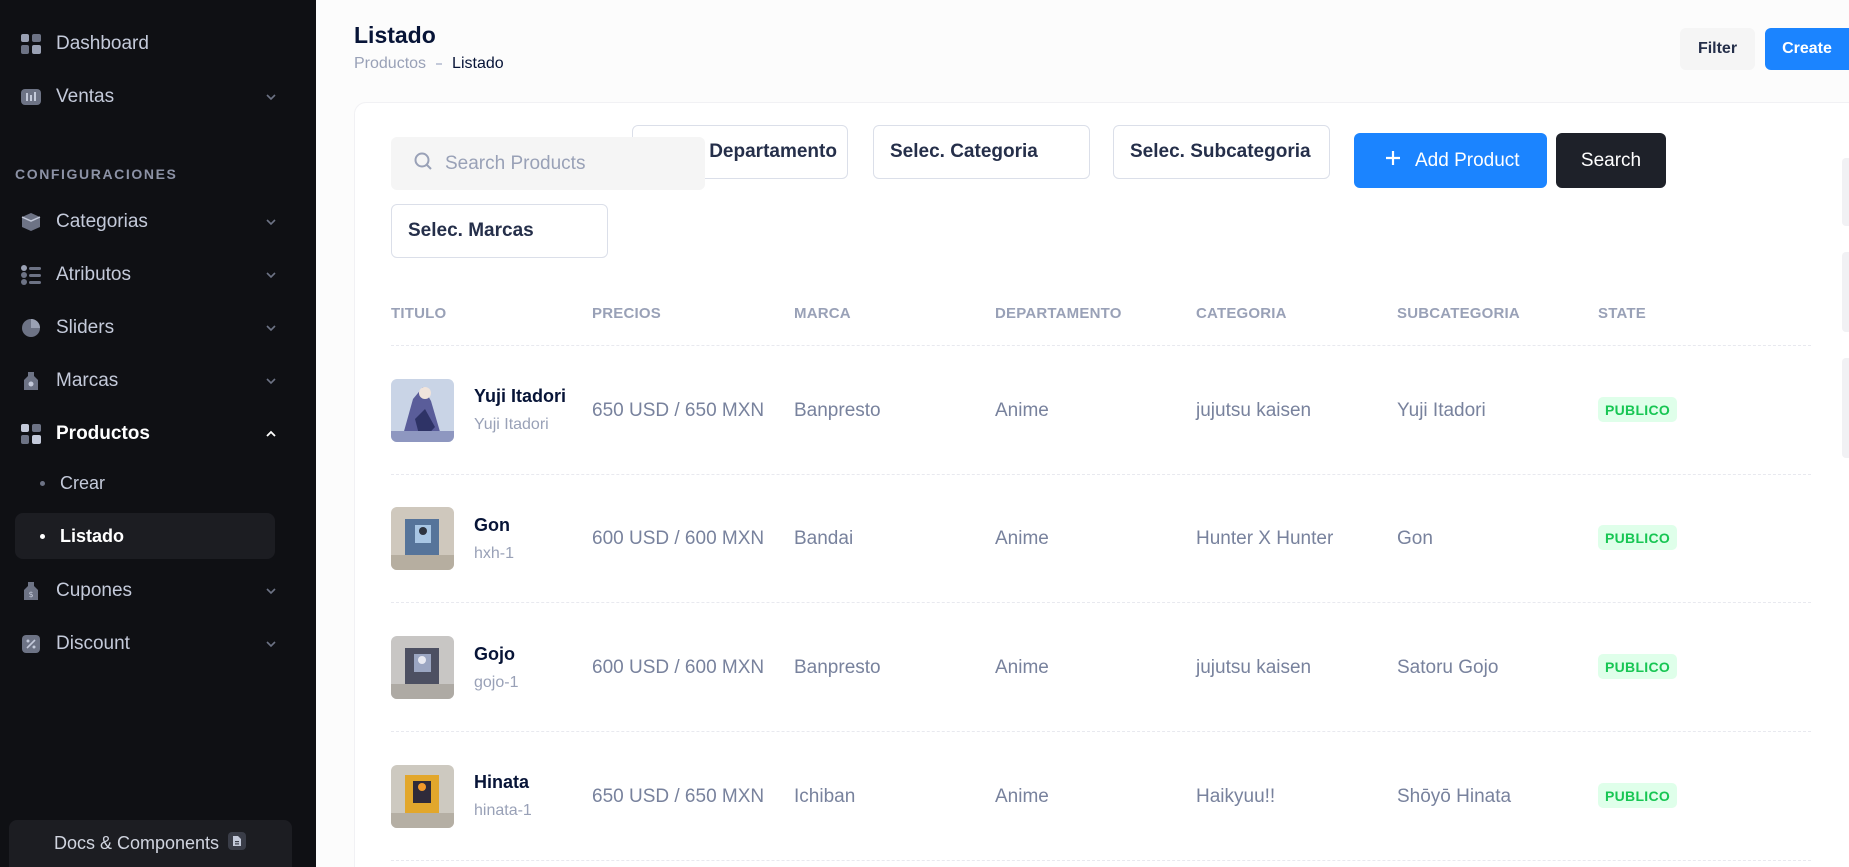 The width and height of the screenshot is (1849, 867). Describe the element at coordinates (1393, 160) in the screenshot. I see `plus-icon` at that location.